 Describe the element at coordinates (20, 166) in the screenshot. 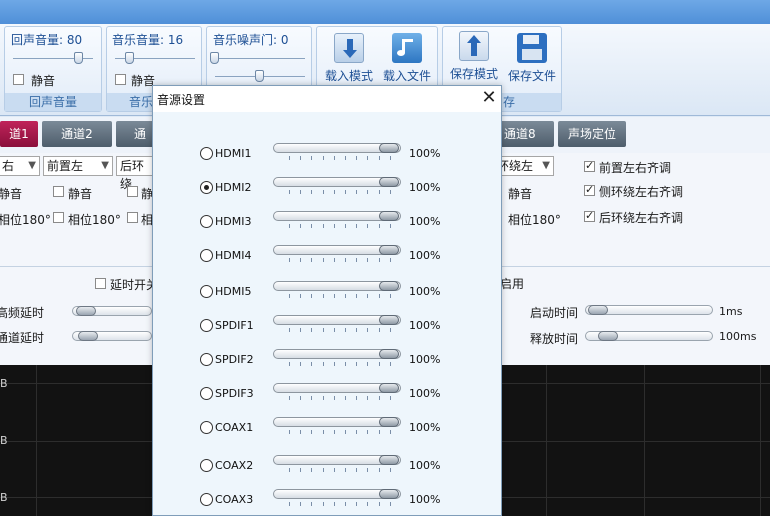

I see `channel1-output-select: 右 ▼` at that location.